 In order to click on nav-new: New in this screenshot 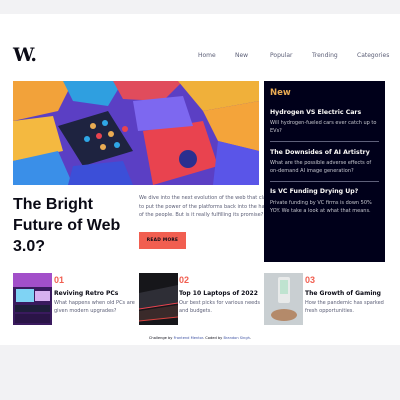, I will do `click(241, 55)`.